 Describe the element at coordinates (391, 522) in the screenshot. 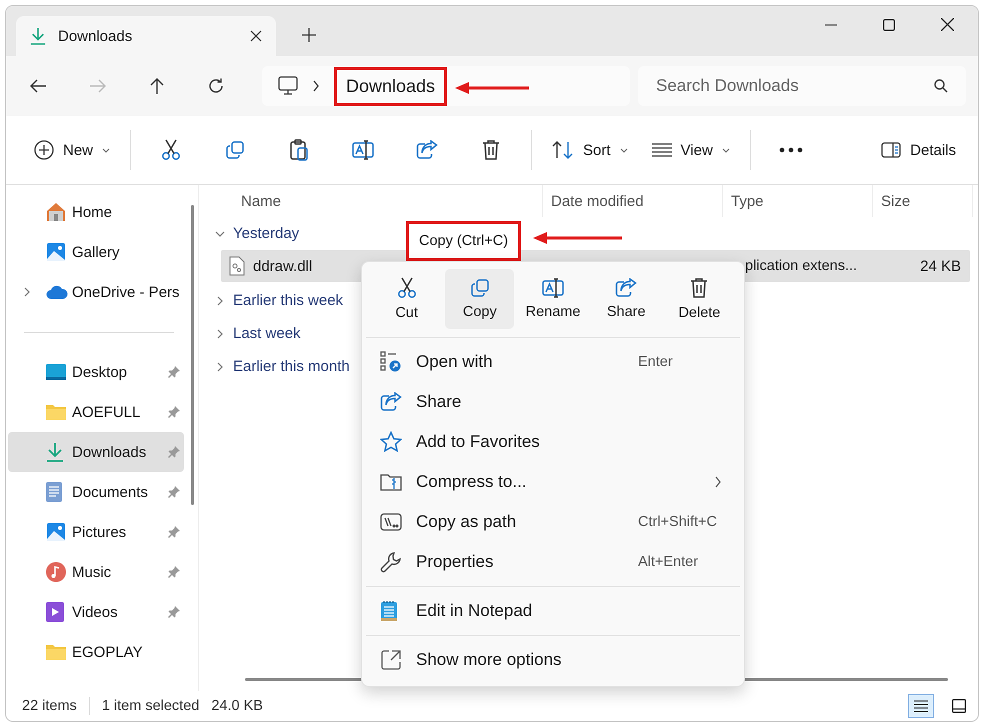

I see `path-icon` at that location.